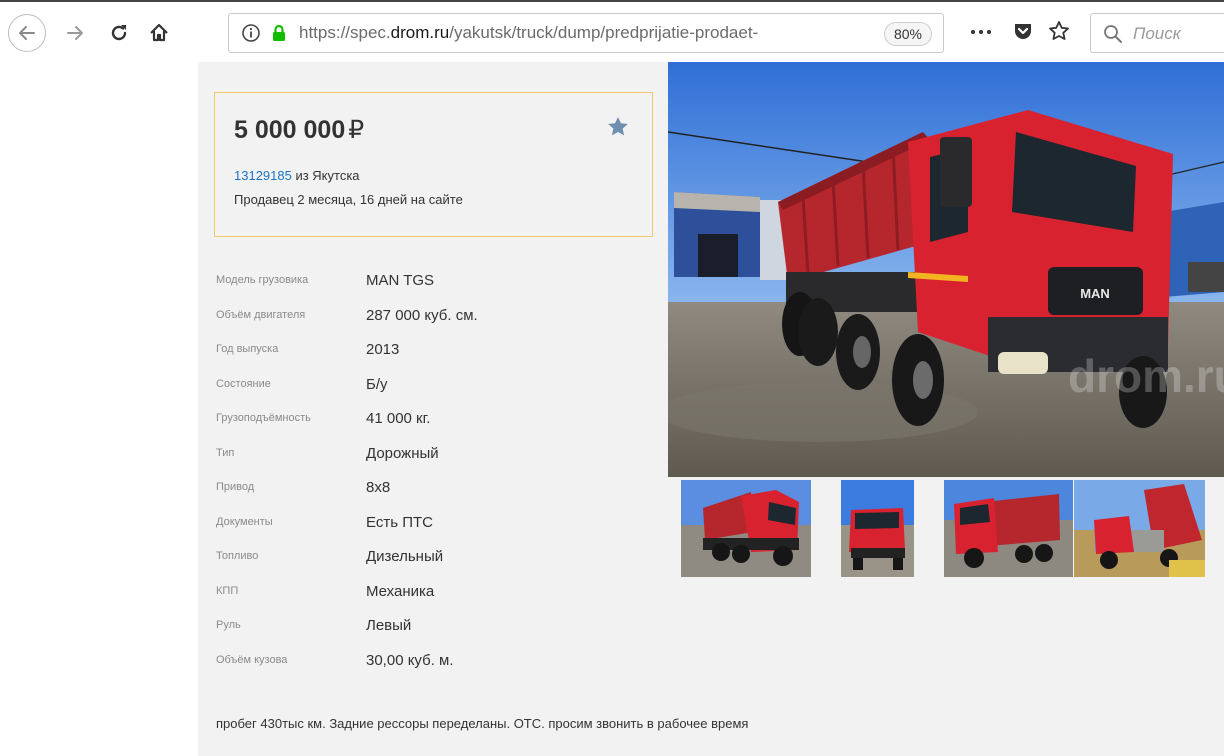 The height and width of the screenshot is (756, 1224). I want to click on arrow-right-icon, so click(75, 33).